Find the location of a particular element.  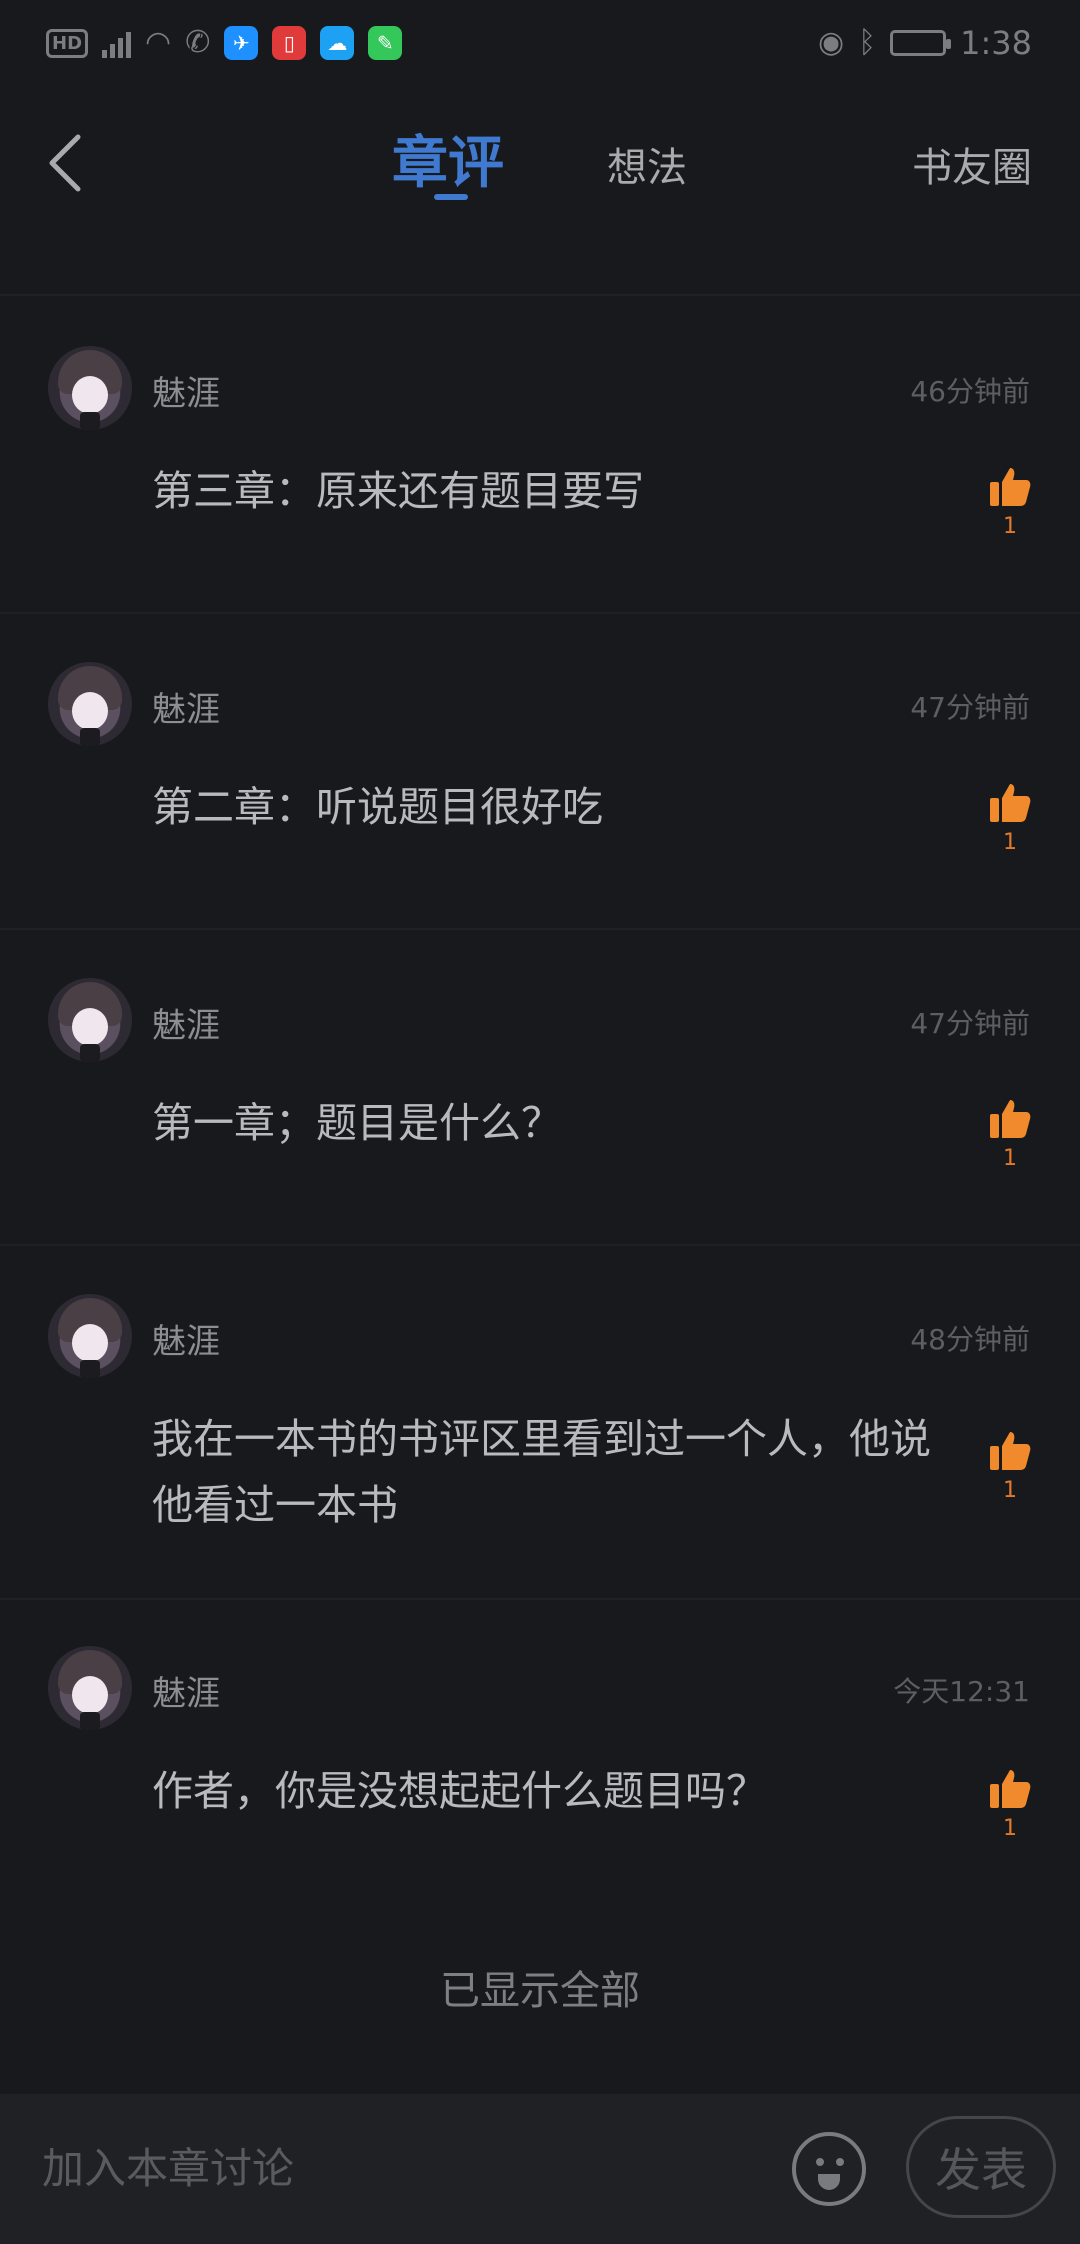

comment-time: 46分钟前 is located at coordinates (970, 391).